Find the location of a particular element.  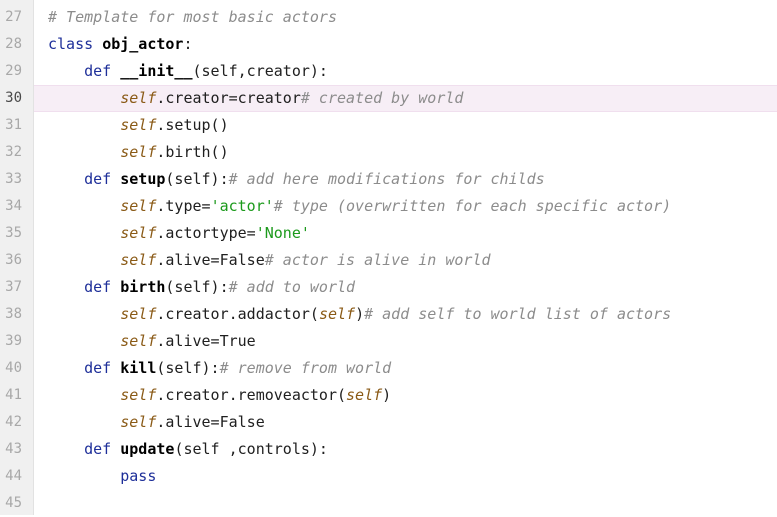

line-number: 36 is located at coordinates (13, 260).